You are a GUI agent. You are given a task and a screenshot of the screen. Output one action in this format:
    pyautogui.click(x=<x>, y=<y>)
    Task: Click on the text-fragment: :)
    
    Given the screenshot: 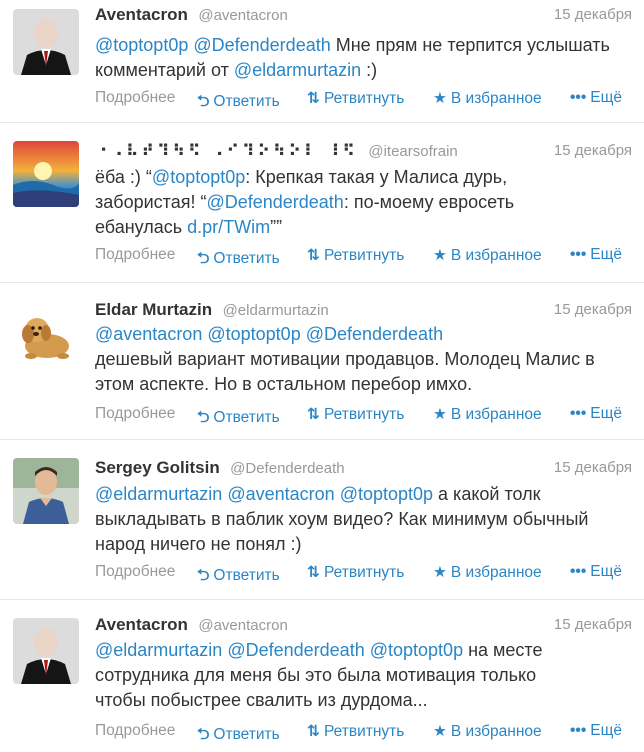 What is the action you would take?
    pyautogui.click(x=369, y=70)
    